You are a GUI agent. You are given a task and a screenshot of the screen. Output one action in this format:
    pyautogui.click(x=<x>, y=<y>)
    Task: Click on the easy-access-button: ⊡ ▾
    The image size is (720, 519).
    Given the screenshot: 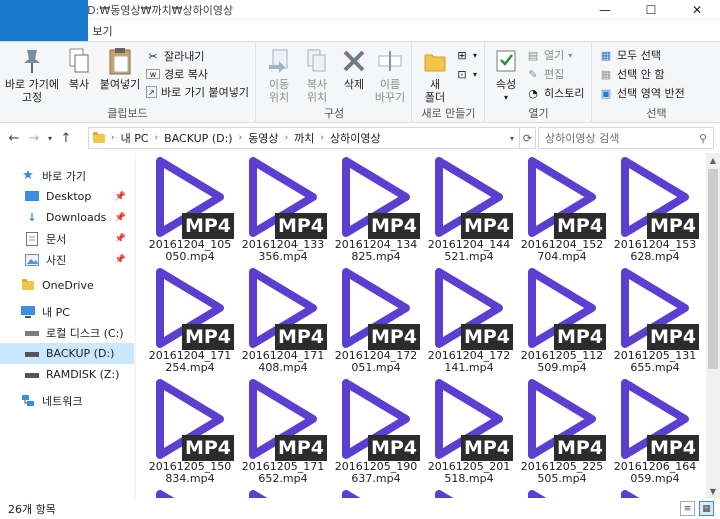 What is the action you would take?
    pyautogui.click(x=466, y=74)
    